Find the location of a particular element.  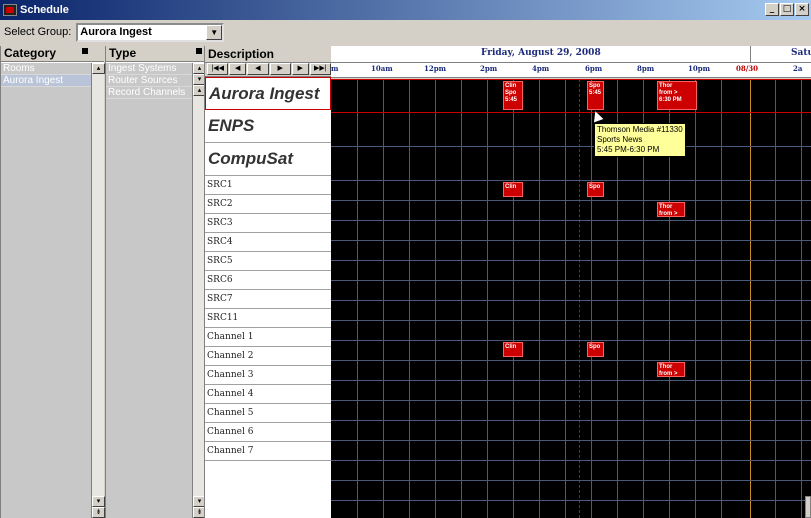

category-list: Rooms Aurora Ingest is located at coordinates (46, 290).